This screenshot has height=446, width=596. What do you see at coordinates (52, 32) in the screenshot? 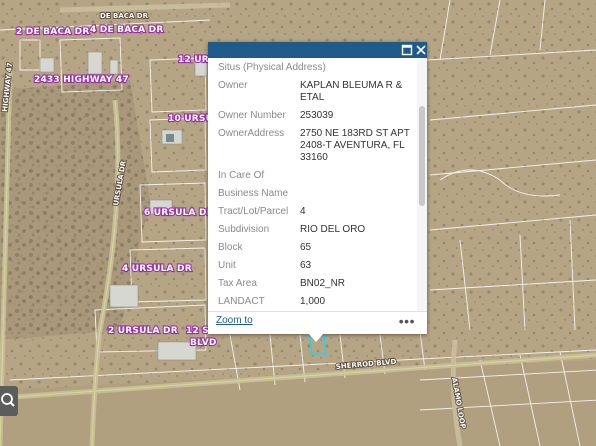
I see `address-label: 2 DE BACA DR` at bounding box center [52, 32].